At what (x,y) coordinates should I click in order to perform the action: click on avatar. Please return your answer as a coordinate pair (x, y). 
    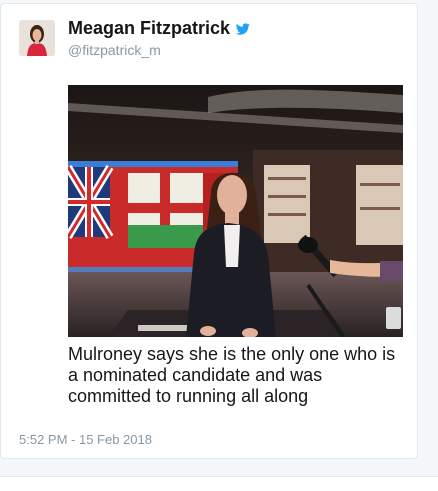
    Looking at the image, I should click on (37, 38).